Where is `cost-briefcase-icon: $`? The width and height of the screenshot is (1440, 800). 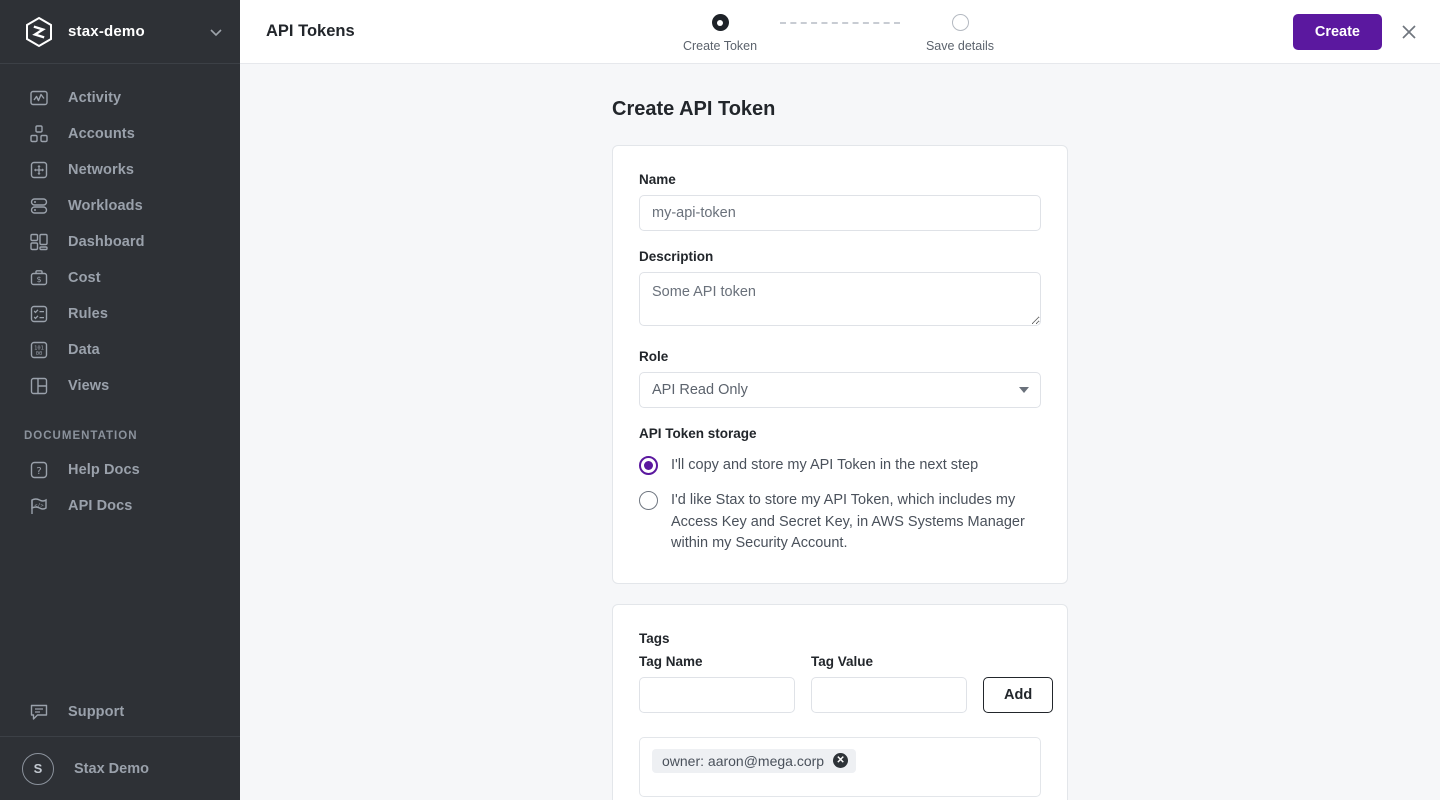
cost-briefcase-icon: $ is located at coordinates (39, 278).